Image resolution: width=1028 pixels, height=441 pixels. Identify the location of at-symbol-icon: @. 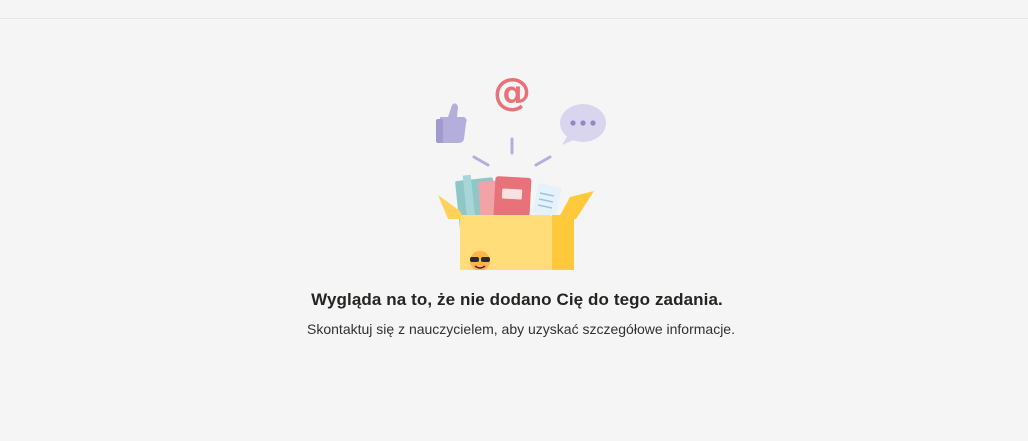
(512, 94).